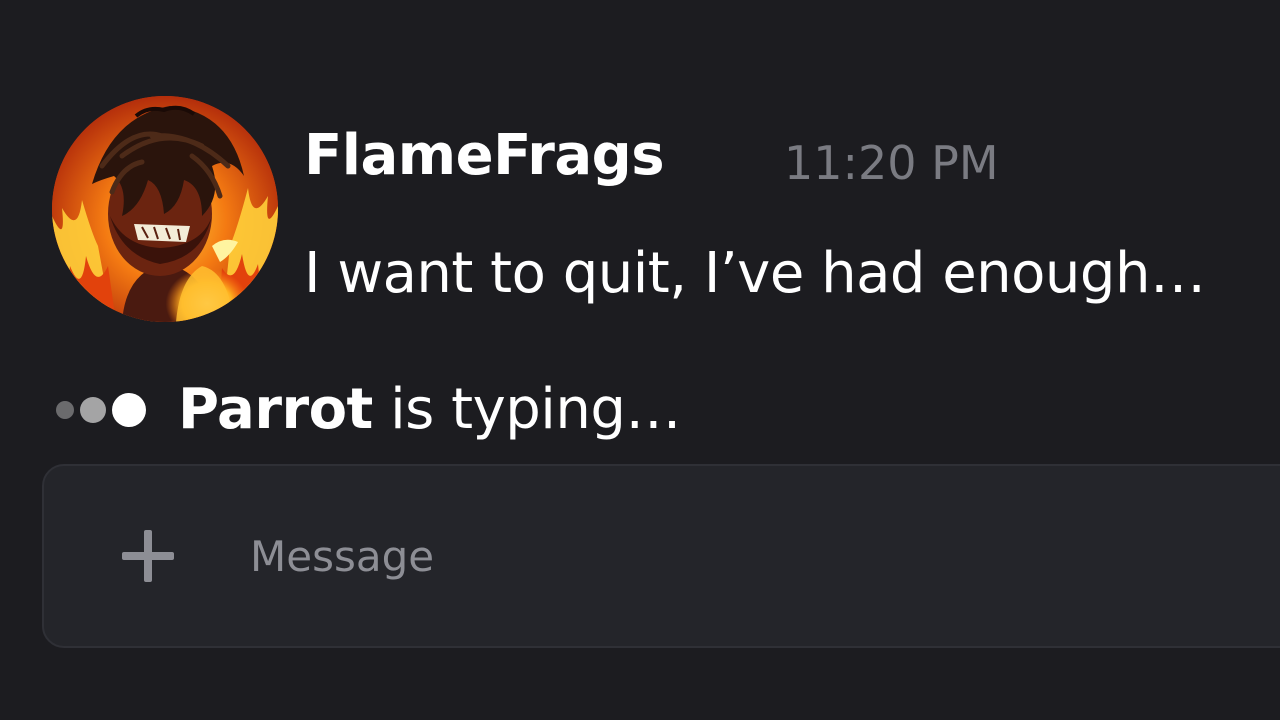 The width and height of the screenshot is (1280, 720). I want to click on typing-username: Parrot, so click(275, 409).